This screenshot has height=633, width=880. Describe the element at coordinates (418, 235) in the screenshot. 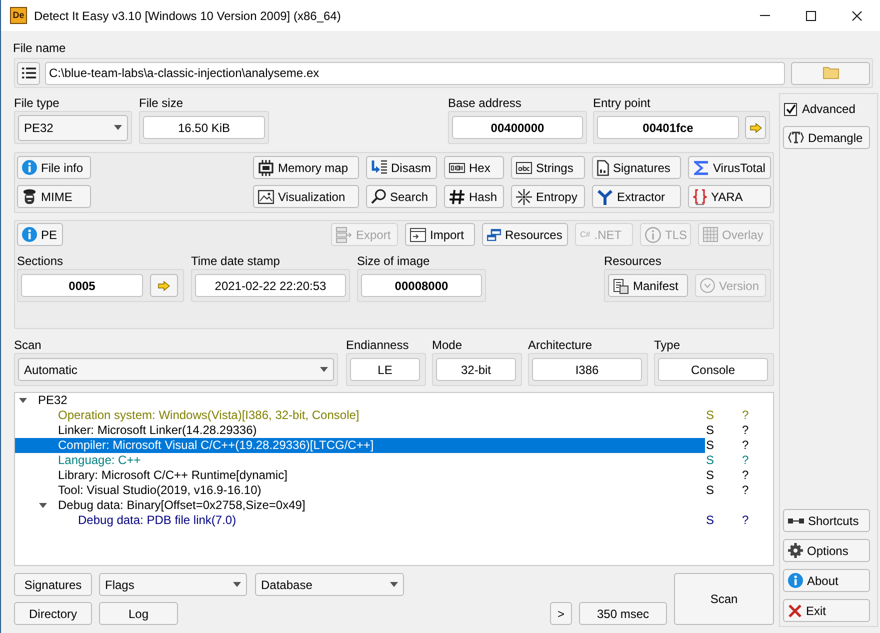

I see `window-icon` at that location.